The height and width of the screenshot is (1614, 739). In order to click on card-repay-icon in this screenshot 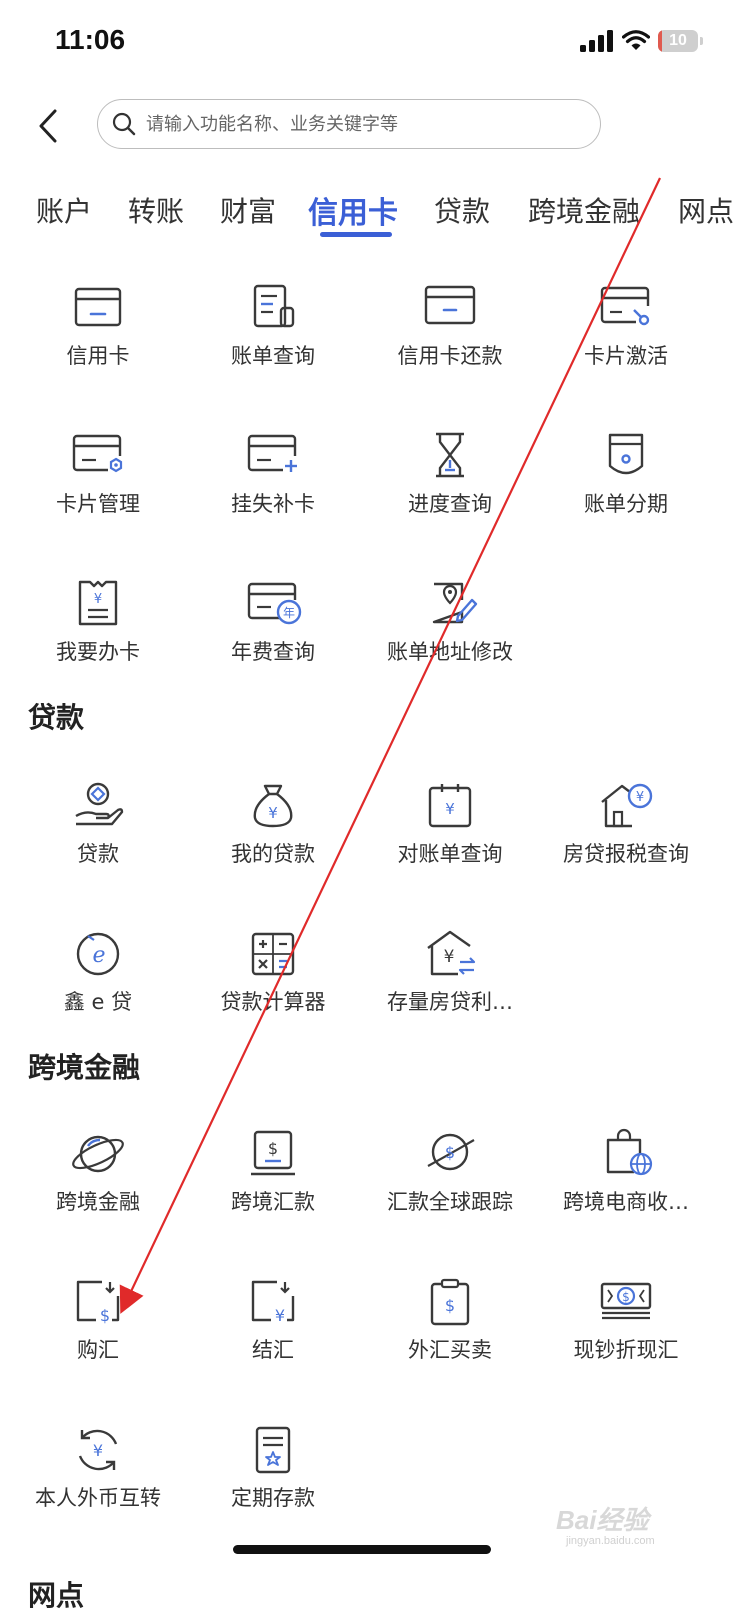, I will do `click(450, 305)`.